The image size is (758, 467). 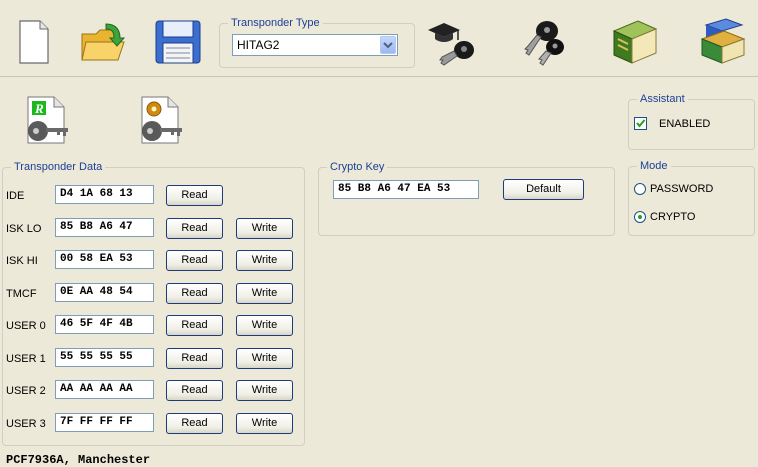 What do you see at coordinates (104, 259) in the screenshot?
I see `isk-hi-field: 00 58 EA 53` at bounding box center [104, 259].